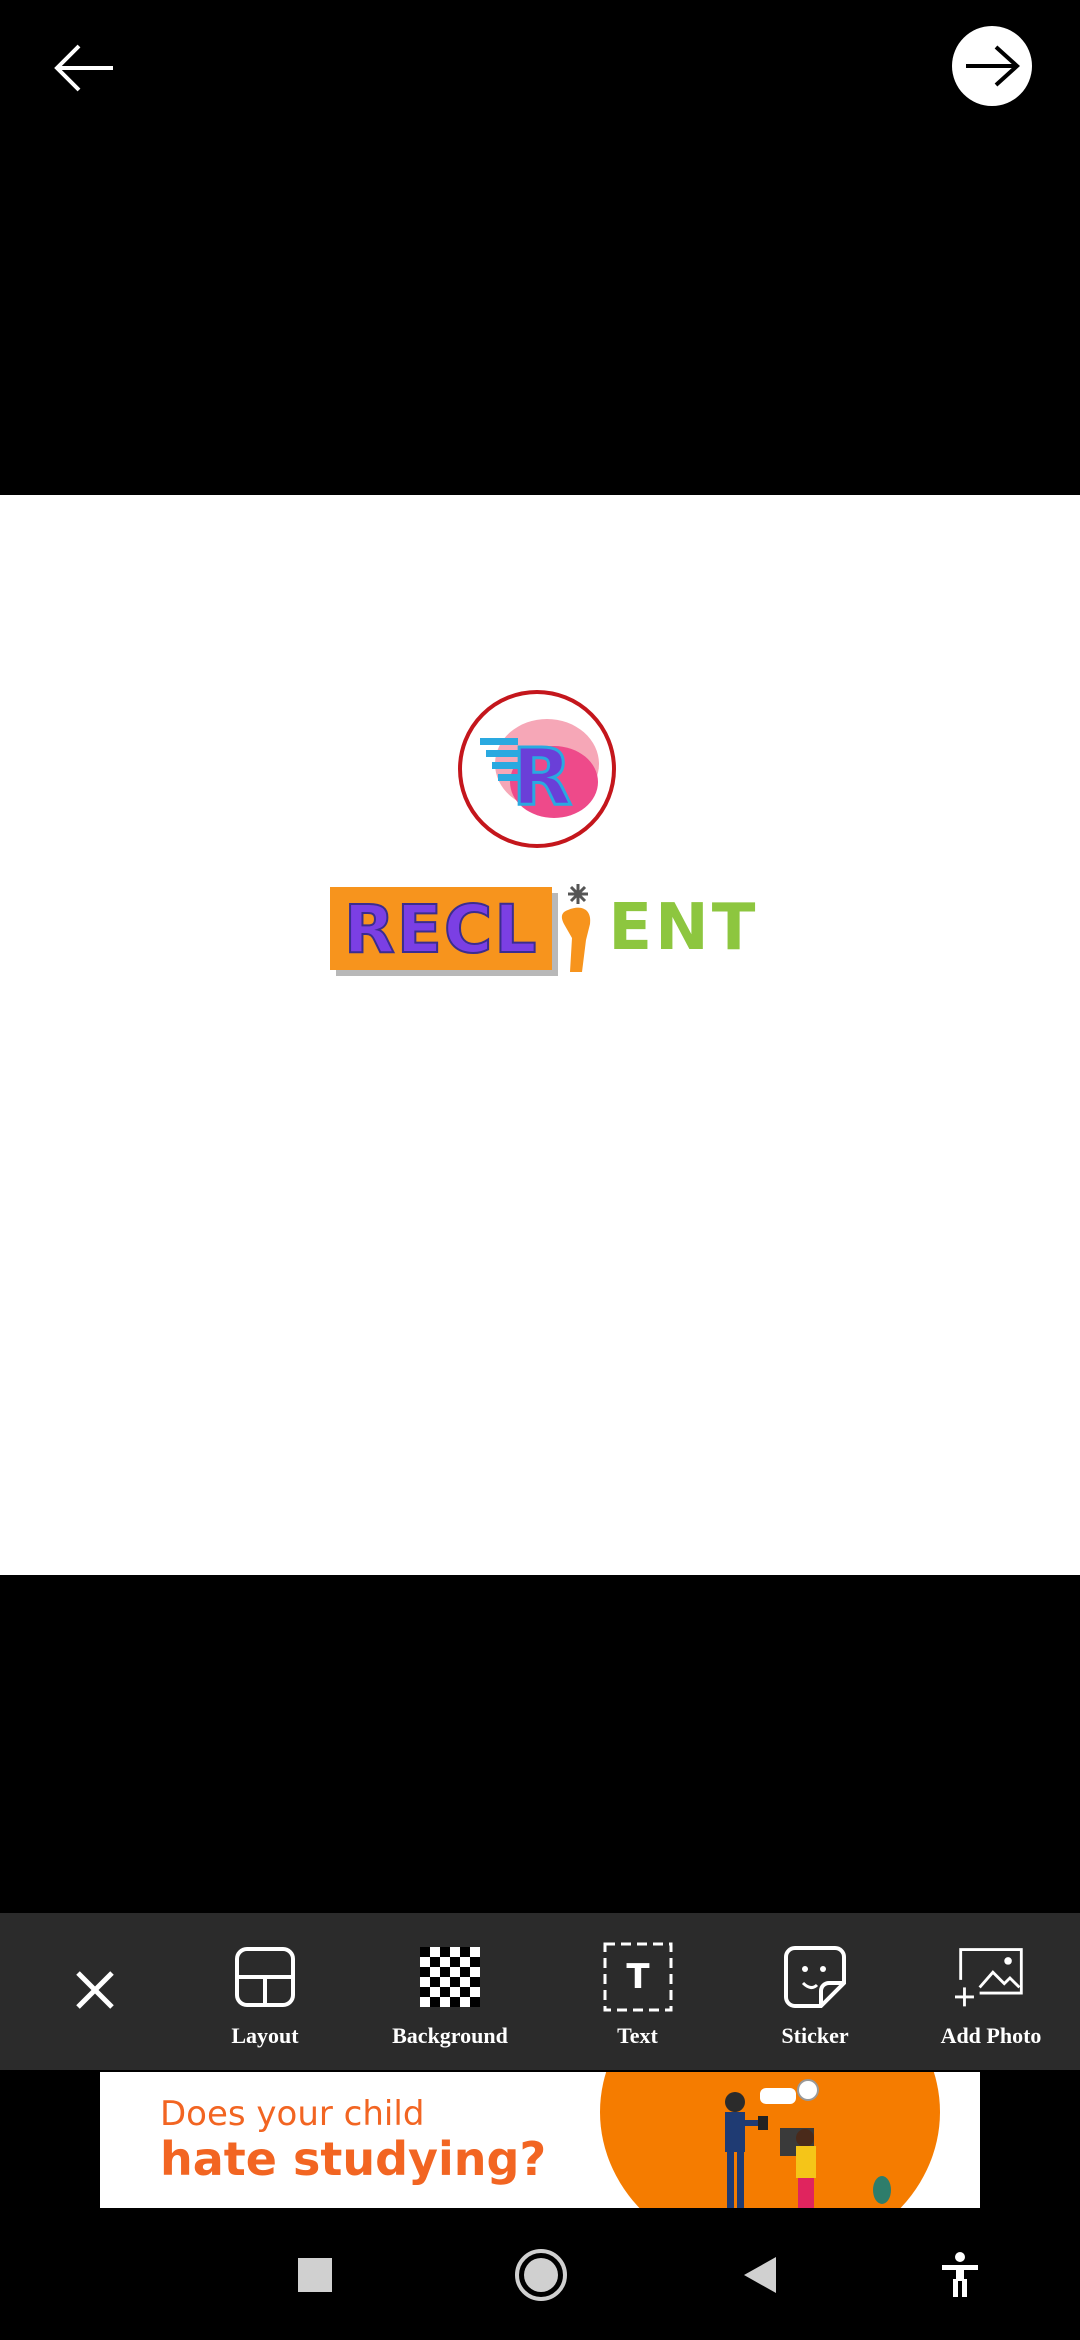 The image size is (1080, 2340). What do you see at coordinates (265, 2035) in the screenshot?
I see `layout-label: Layout` at bounding box center [265, 2035].